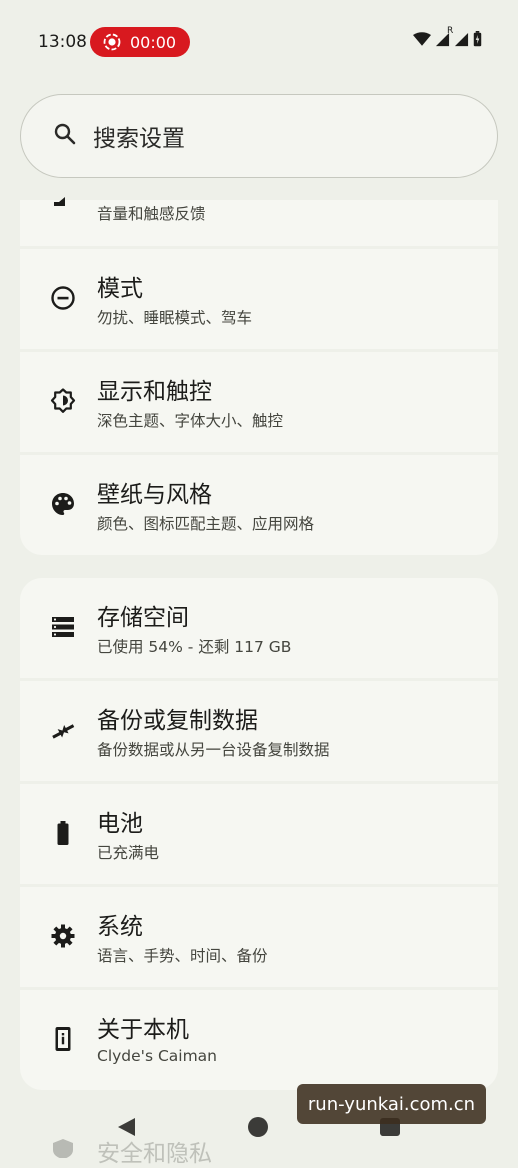 This screenshot has width=518, height=1168. I want to click on settings-item-about-subtitle: Clyde's Caiman, so click(157, 1056).